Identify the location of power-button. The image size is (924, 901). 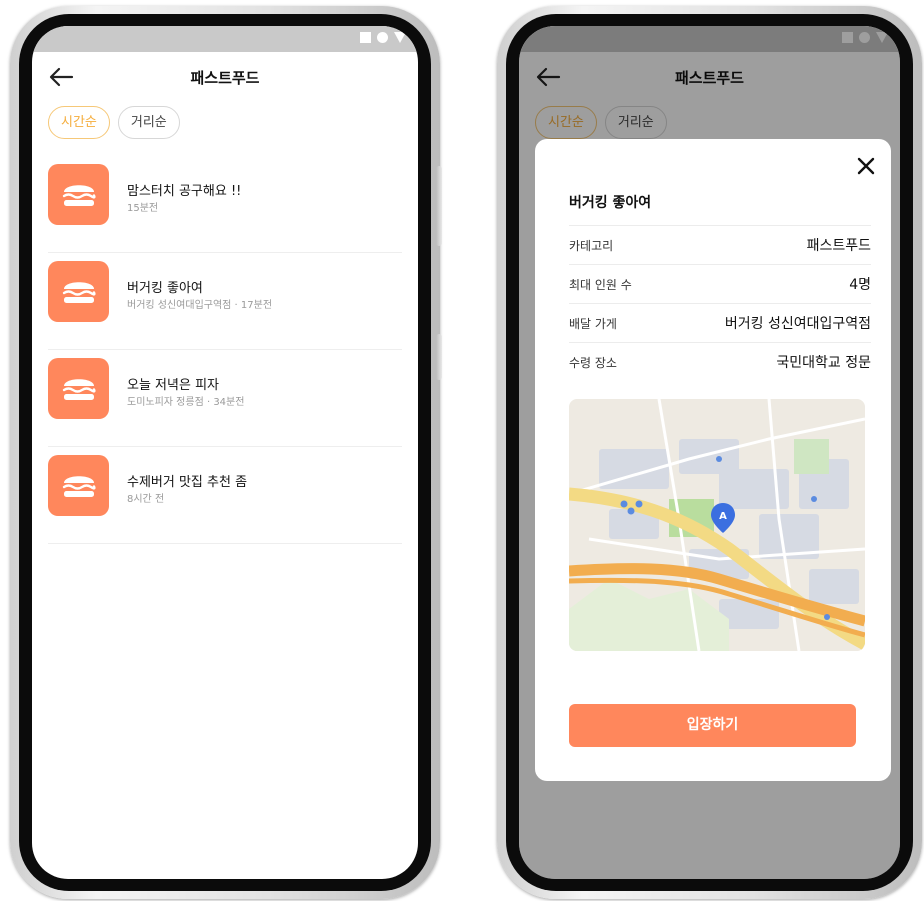
(439, 357).